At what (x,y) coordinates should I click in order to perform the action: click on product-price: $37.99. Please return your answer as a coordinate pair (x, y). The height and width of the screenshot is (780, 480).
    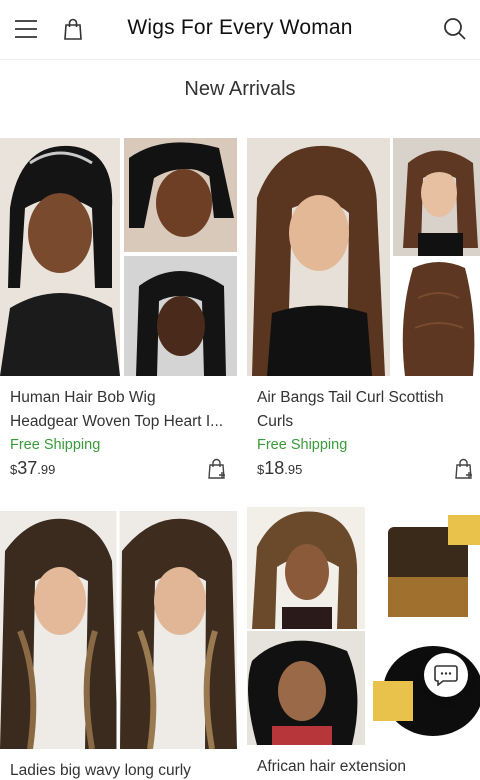
    Looking at the image, I should click on (33, 468).